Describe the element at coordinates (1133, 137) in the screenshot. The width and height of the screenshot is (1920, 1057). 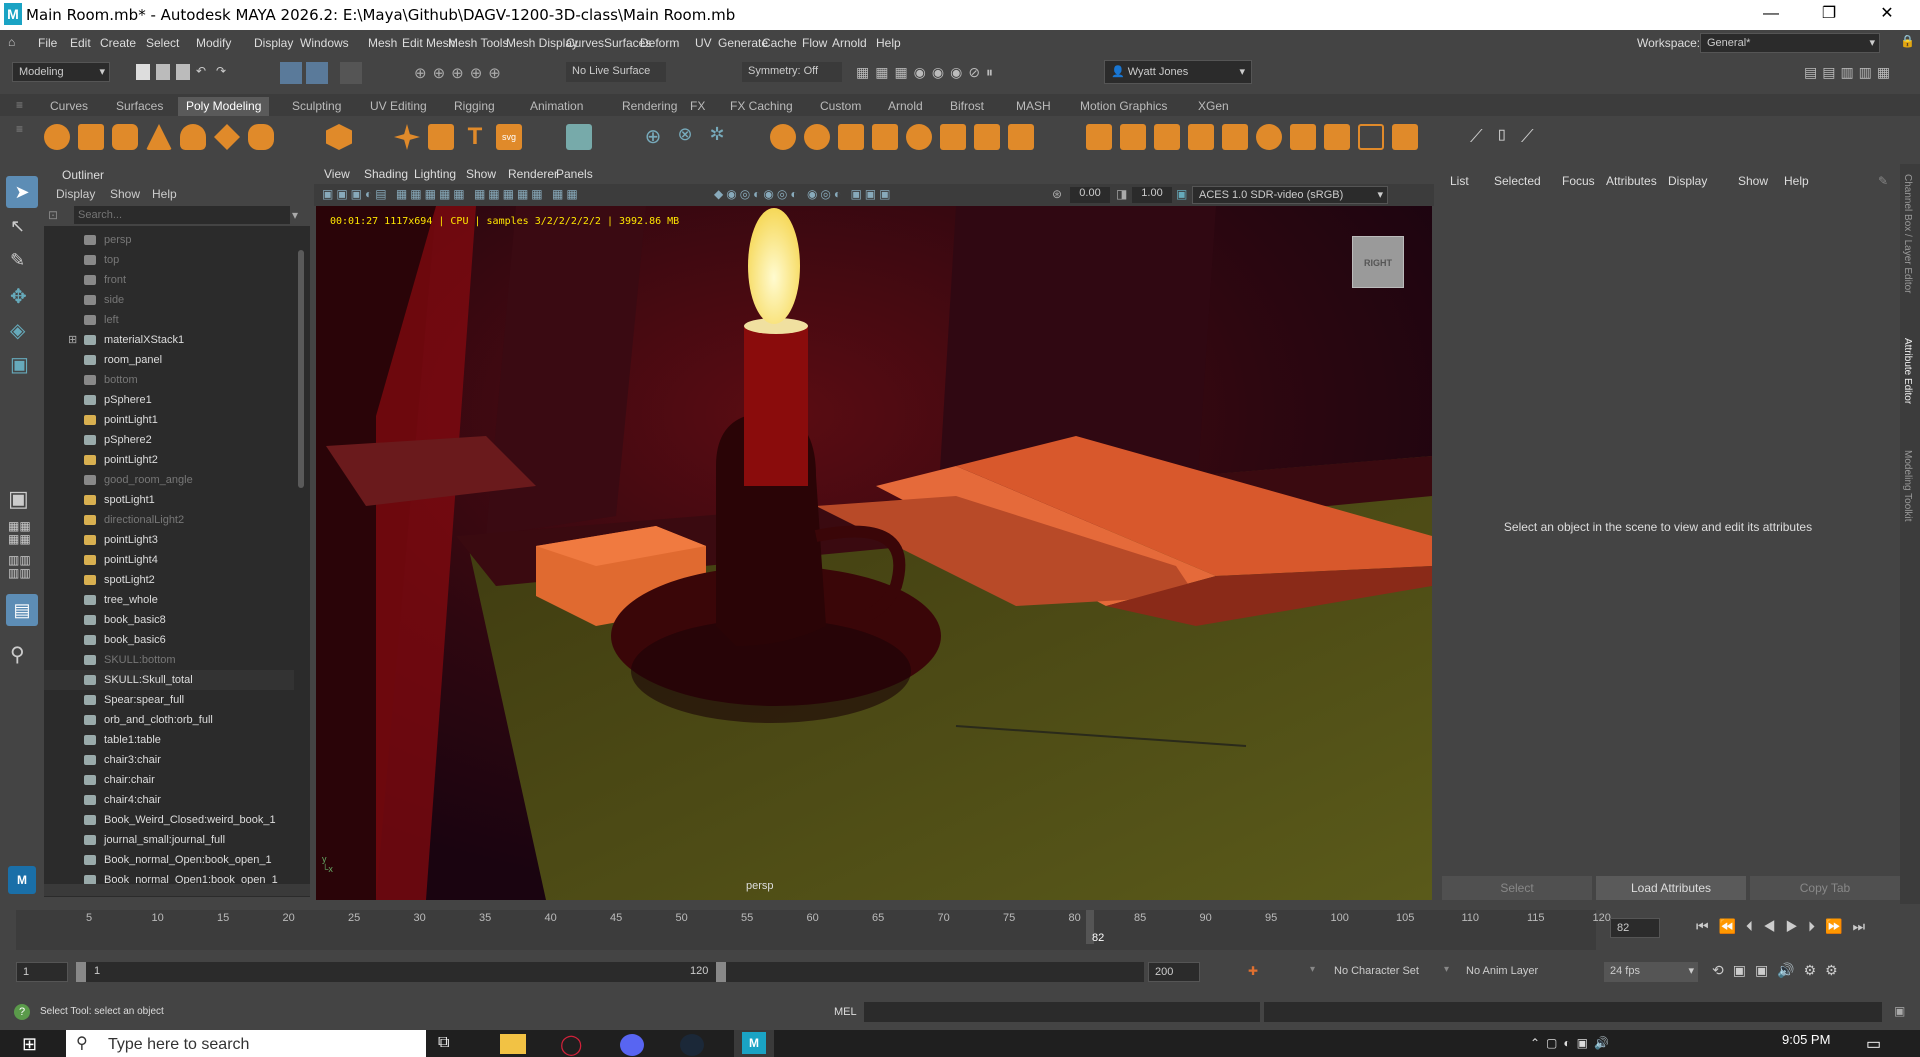
I see `bridge-icon` at that location.